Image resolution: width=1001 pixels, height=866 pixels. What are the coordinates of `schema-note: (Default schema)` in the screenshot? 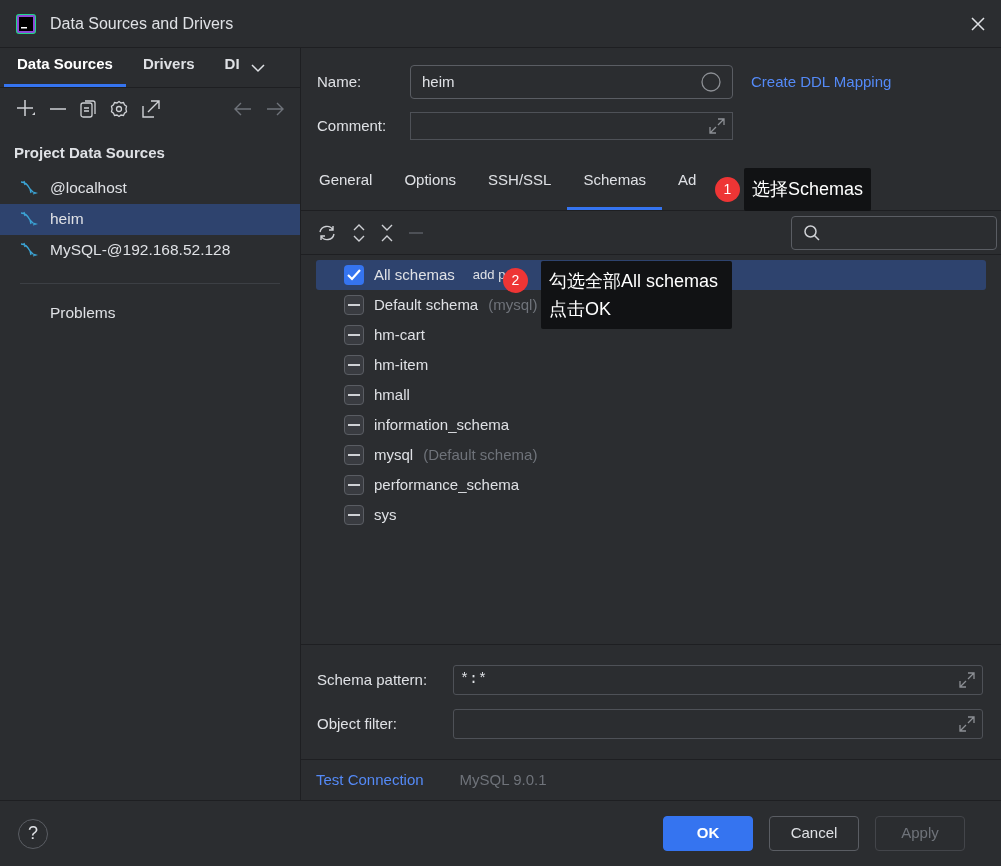 It's located at (480, 454).